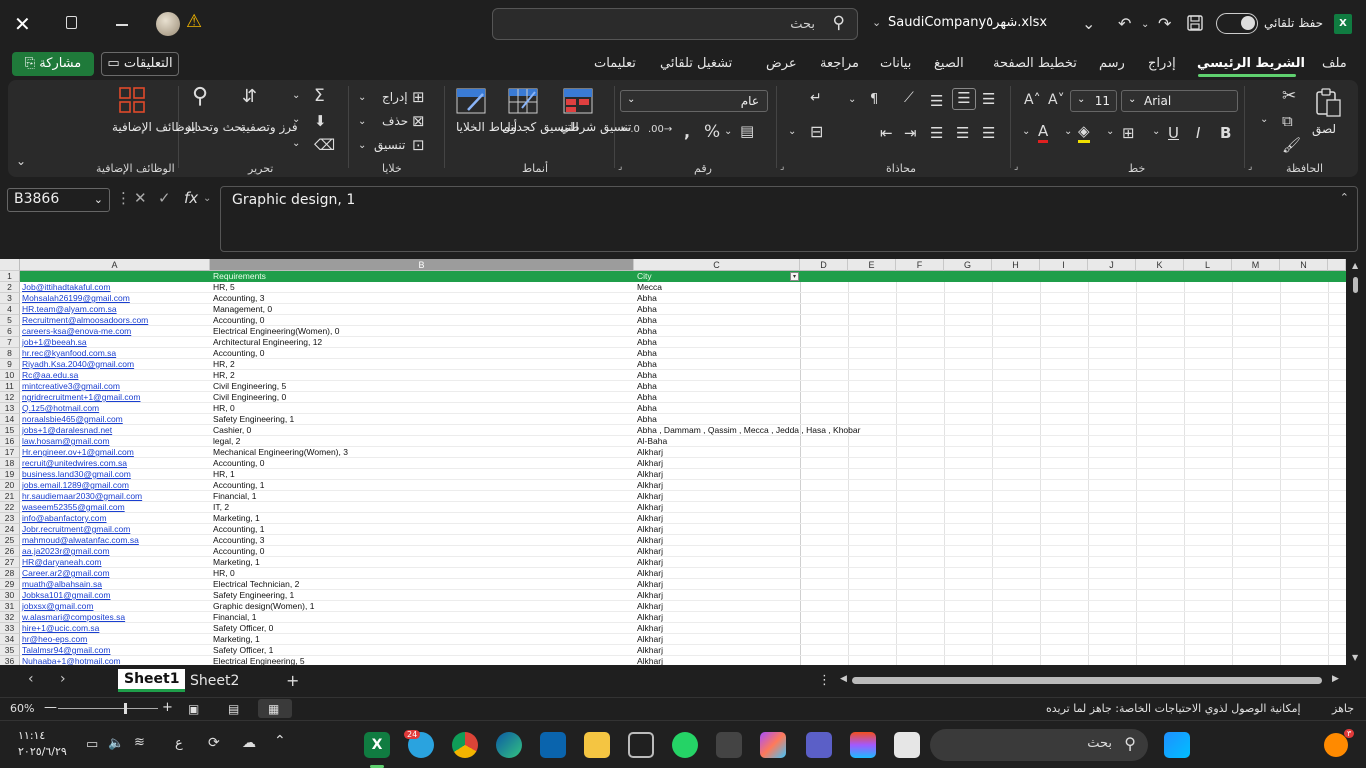  What do you see at coordinates (597, 745) in the screenshot?
I see `file-explorer-icon` at bounding box center [597, 745].